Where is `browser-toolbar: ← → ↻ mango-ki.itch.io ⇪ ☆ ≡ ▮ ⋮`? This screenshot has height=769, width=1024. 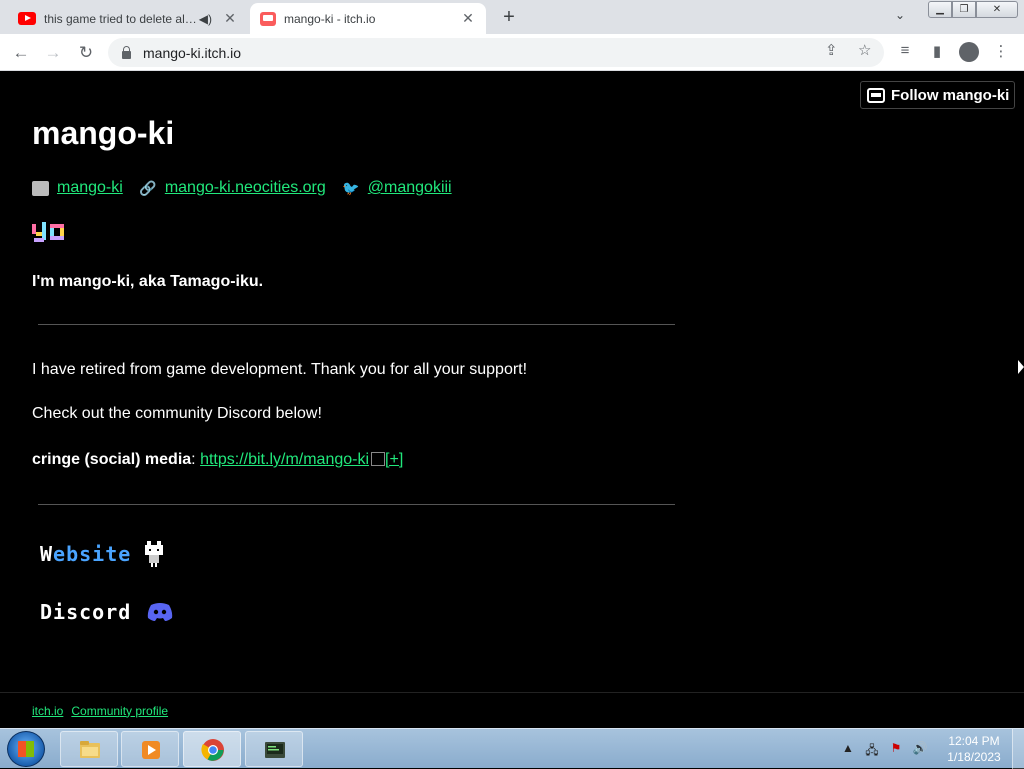 browser-toolbar: ← → ↻ mango-ki.itch.io ⇪ ☆ ≡ ▮ ⋮ is located at coordinates (512, 52).